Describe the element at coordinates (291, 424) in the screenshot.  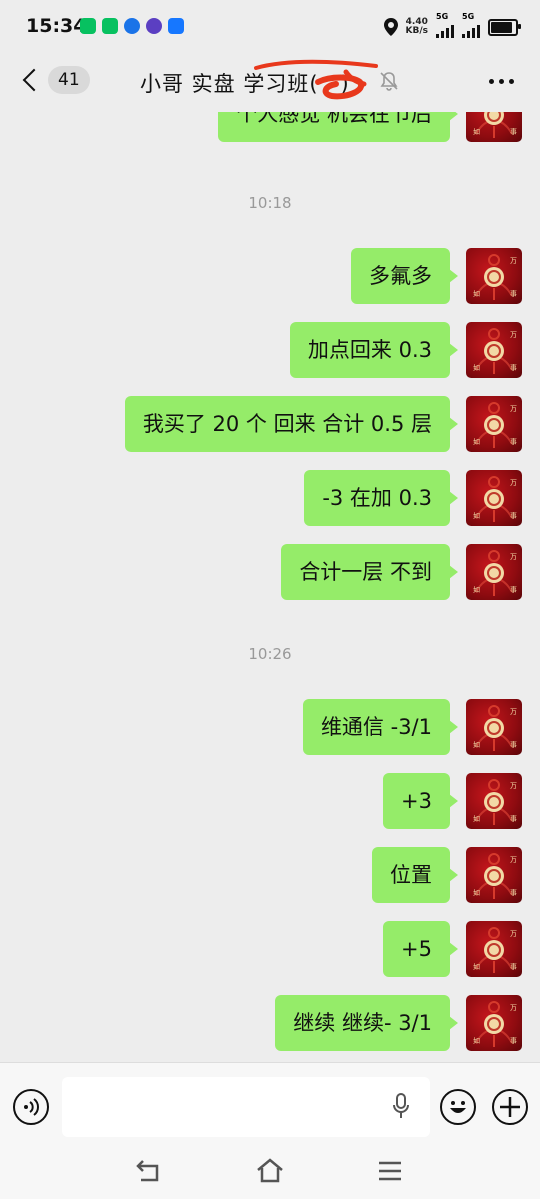
I see `message-bubble: 我买了 20 个 回来 合计 0.5 层` at that location.